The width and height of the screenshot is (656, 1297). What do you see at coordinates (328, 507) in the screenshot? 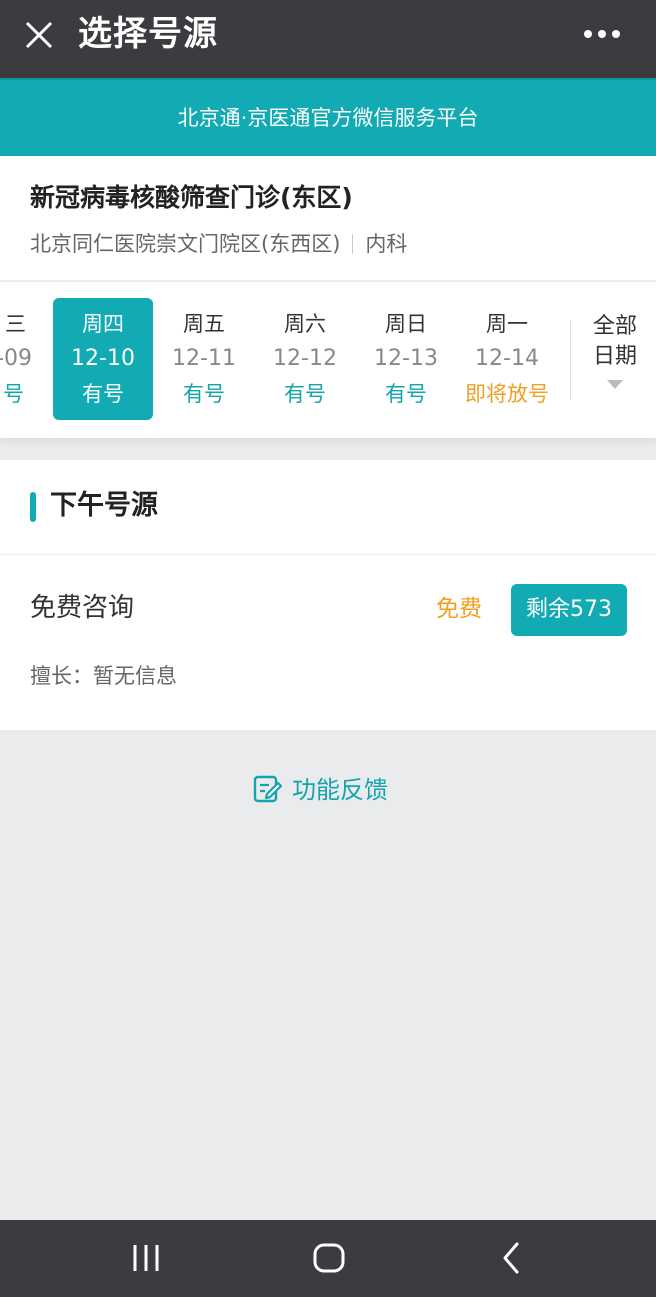
I see `section-header: 下午号源` at bounding box center [328, 507].